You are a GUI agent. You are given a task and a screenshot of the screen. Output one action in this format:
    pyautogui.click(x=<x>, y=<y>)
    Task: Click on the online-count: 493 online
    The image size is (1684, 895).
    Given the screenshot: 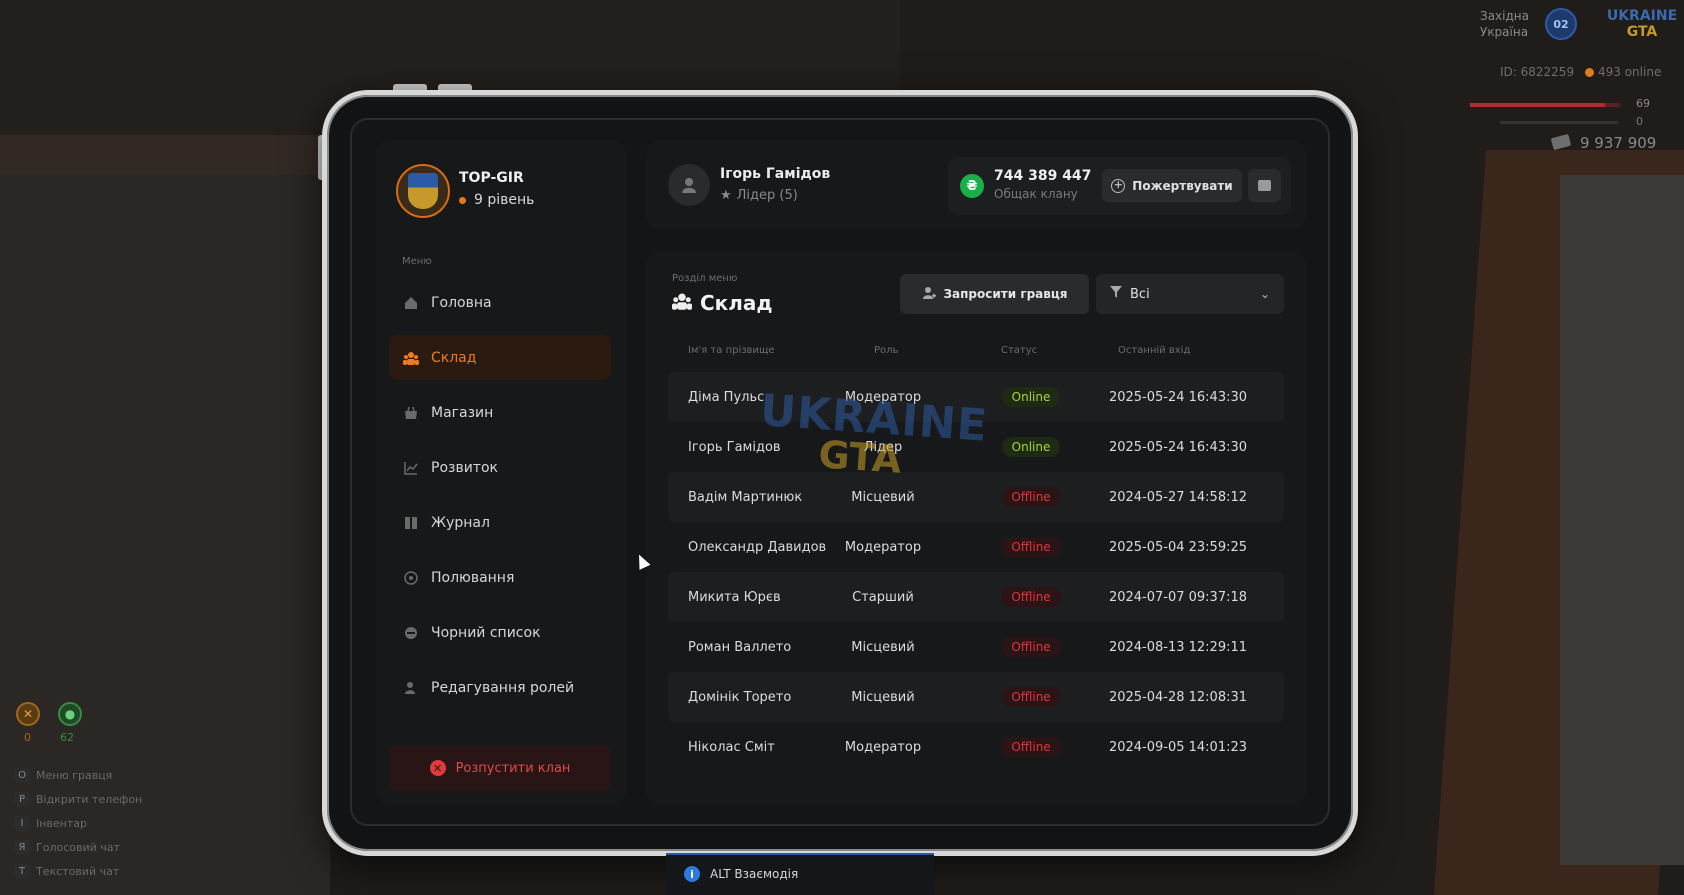 What is the action you would take?
    pyautogui.click(x=1623, y=72)
    